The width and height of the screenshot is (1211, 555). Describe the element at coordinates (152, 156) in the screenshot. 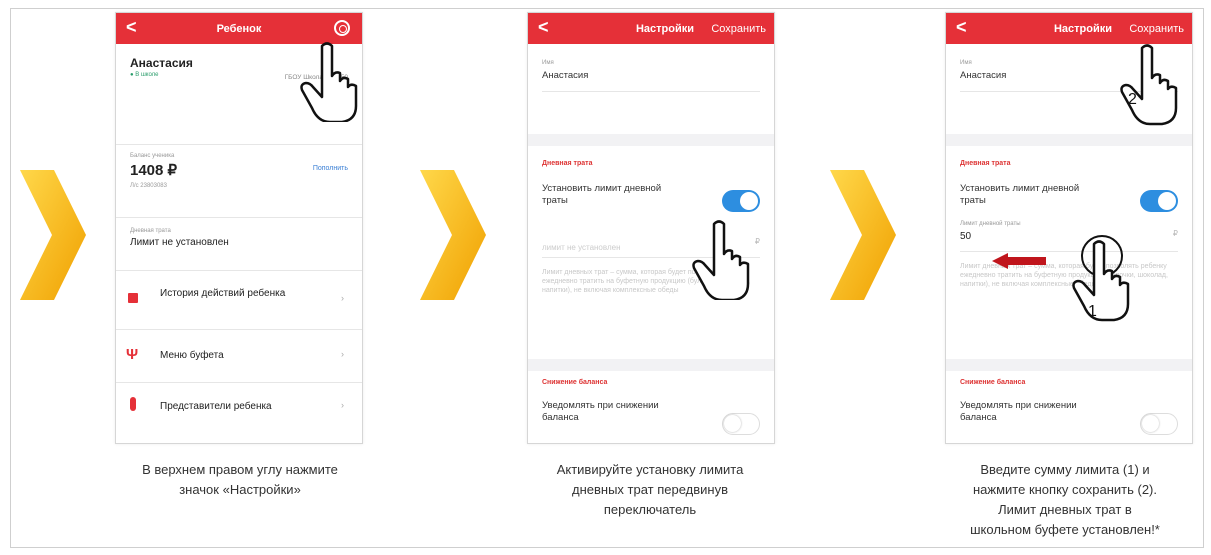

I see `balance-label: Баланс ученика` at that location.